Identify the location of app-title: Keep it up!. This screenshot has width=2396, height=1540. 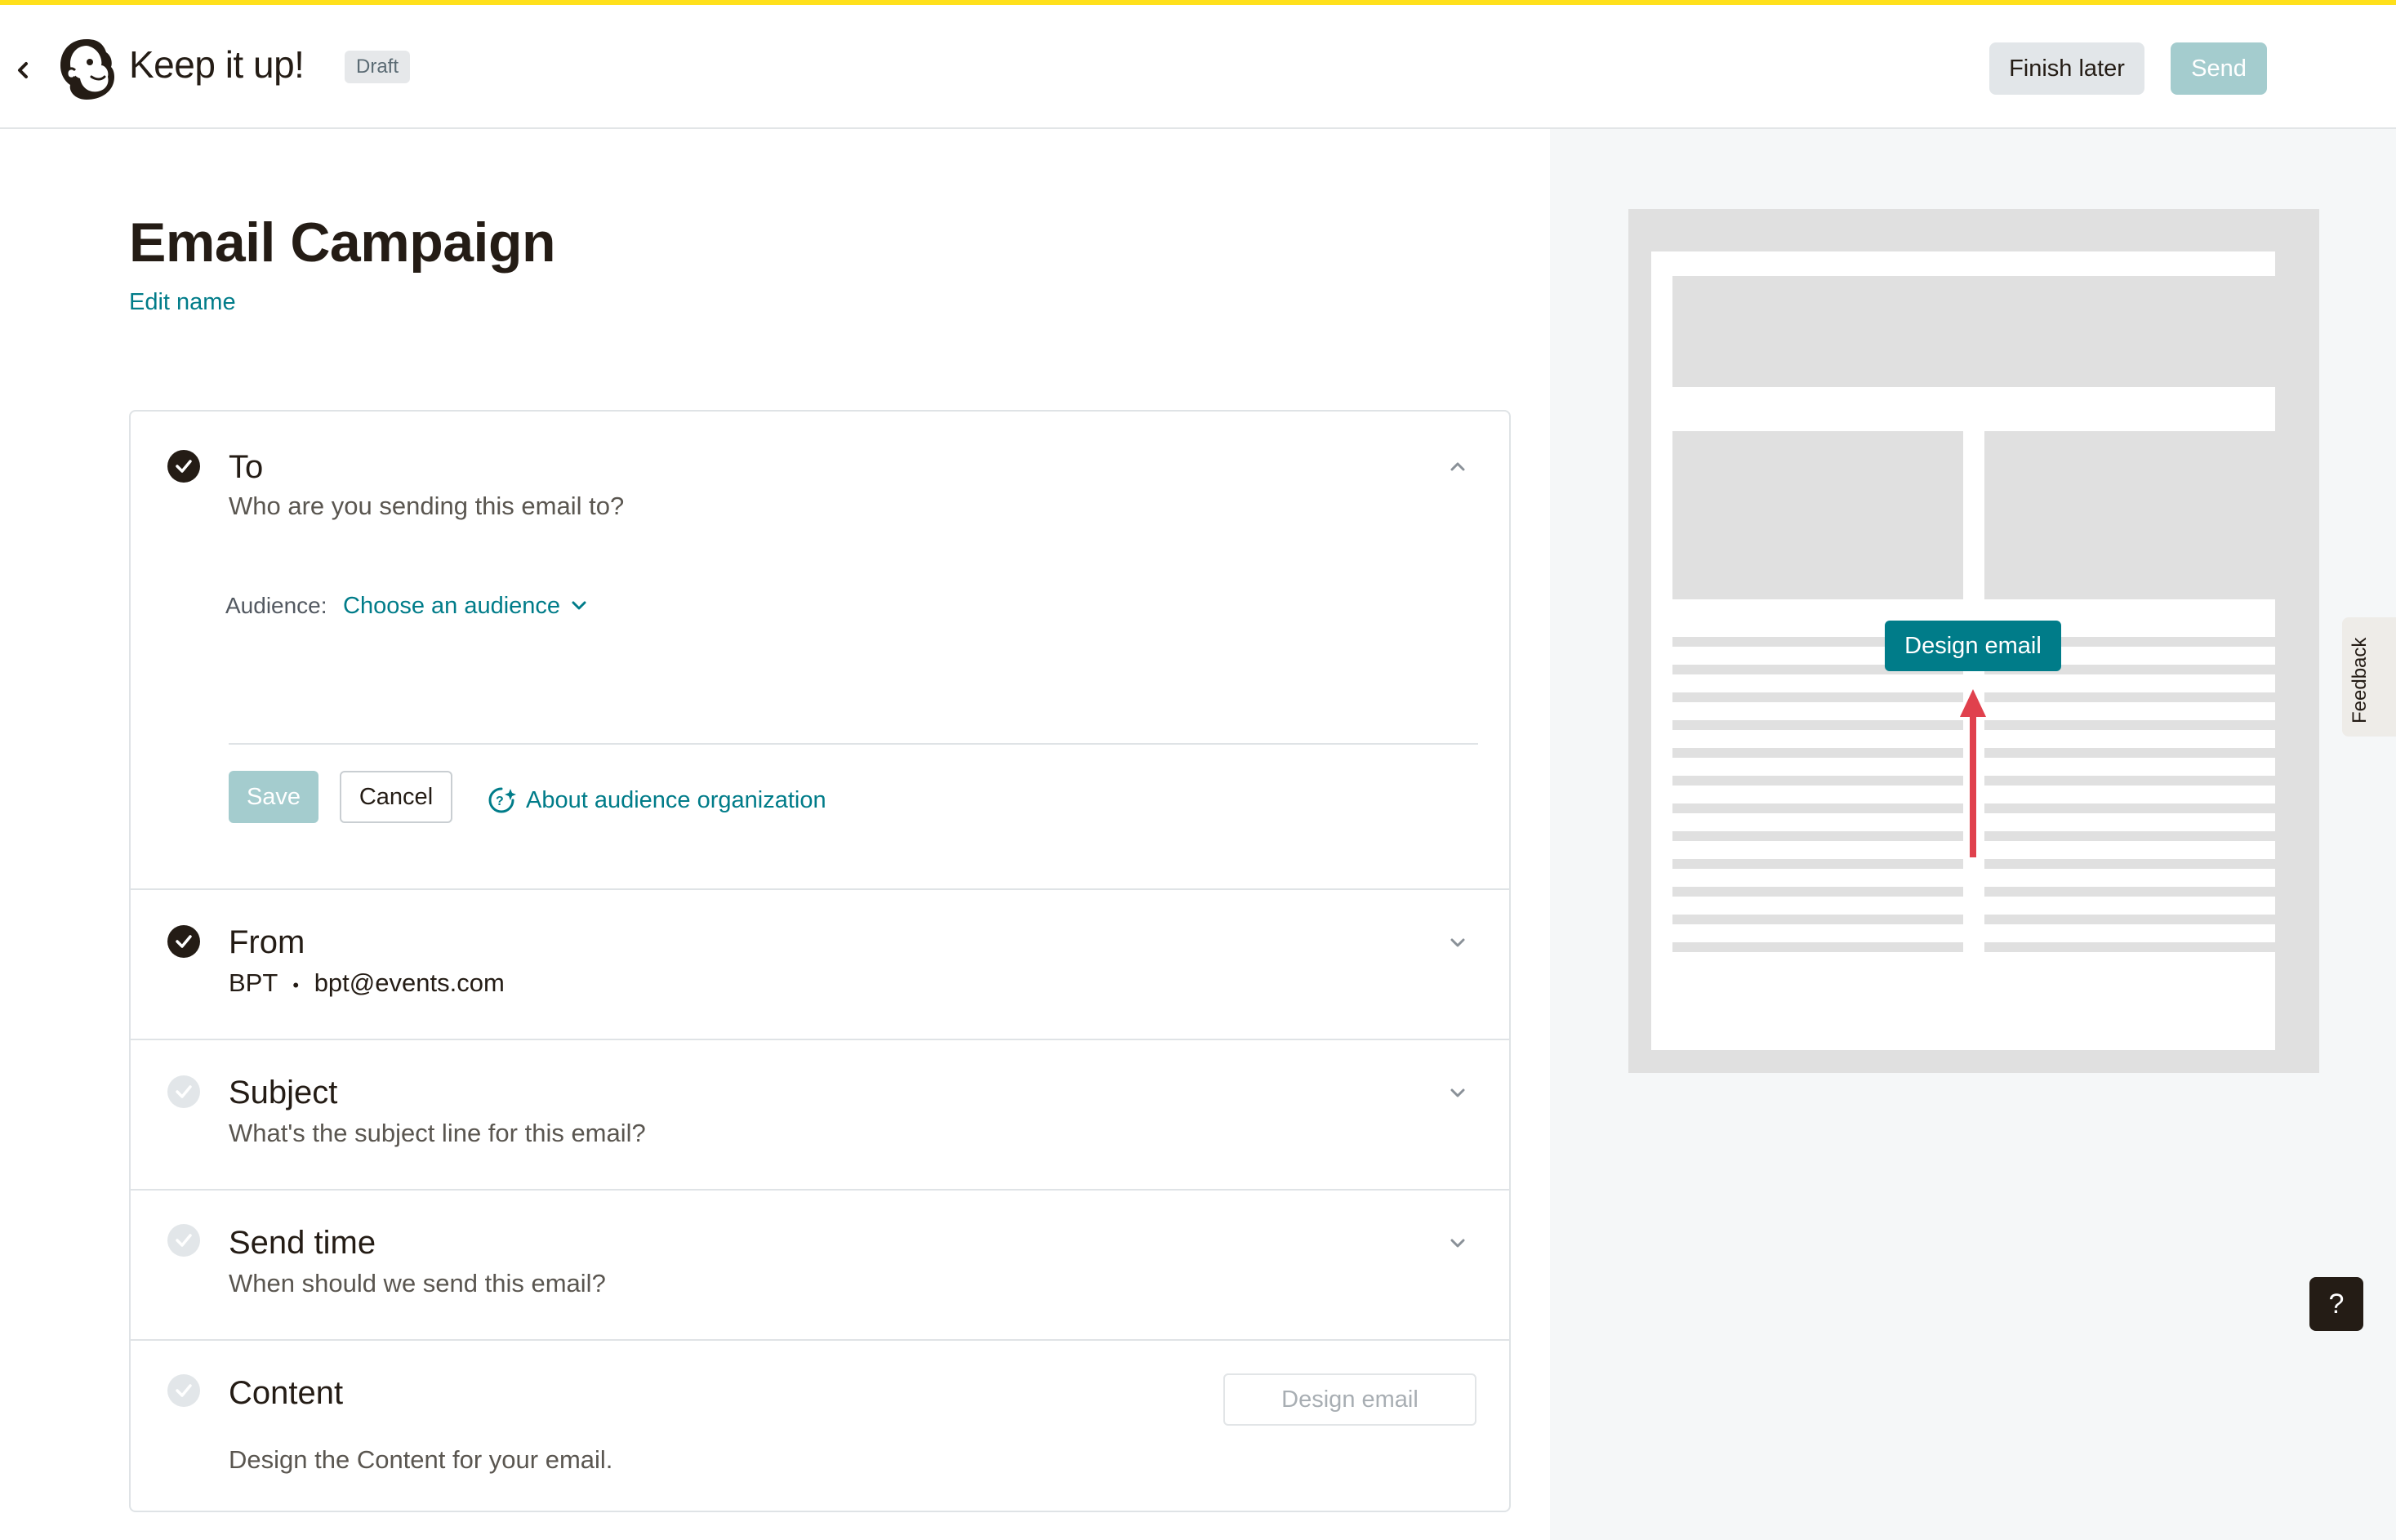
(217, 64).